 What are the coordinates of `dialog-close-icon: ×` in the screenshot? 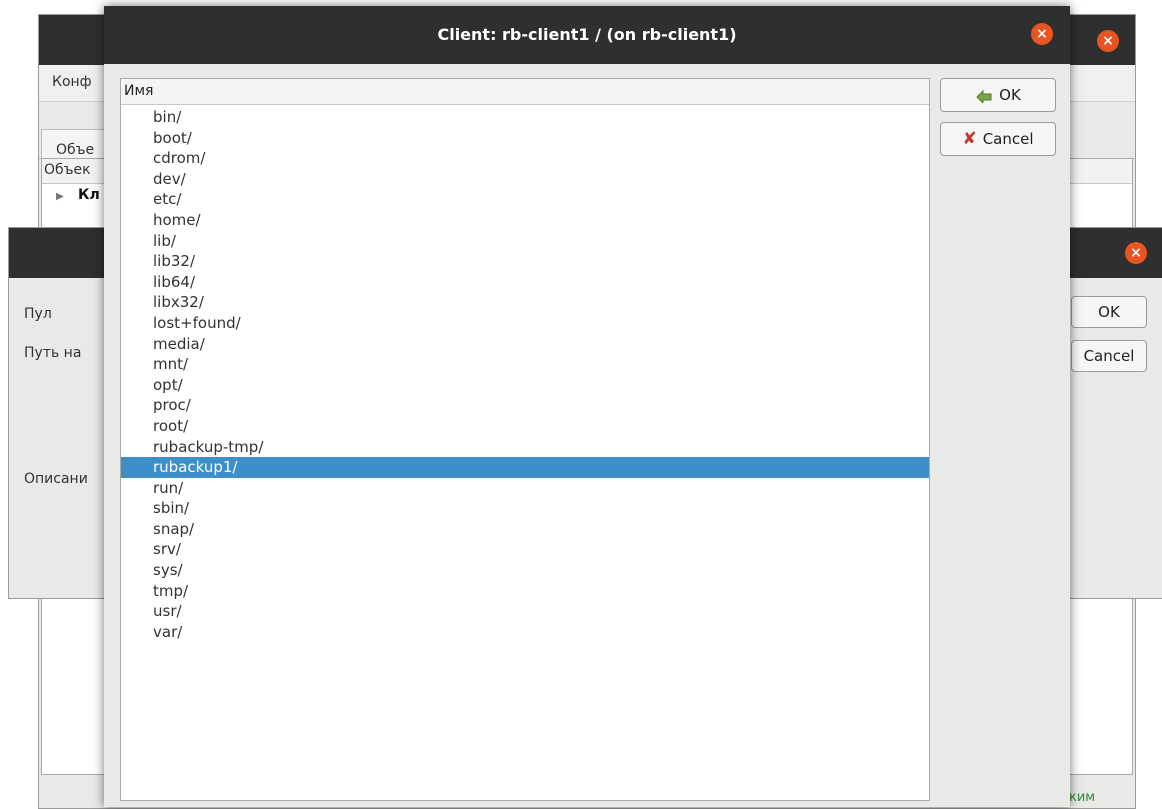 It's located at (1042, 34).